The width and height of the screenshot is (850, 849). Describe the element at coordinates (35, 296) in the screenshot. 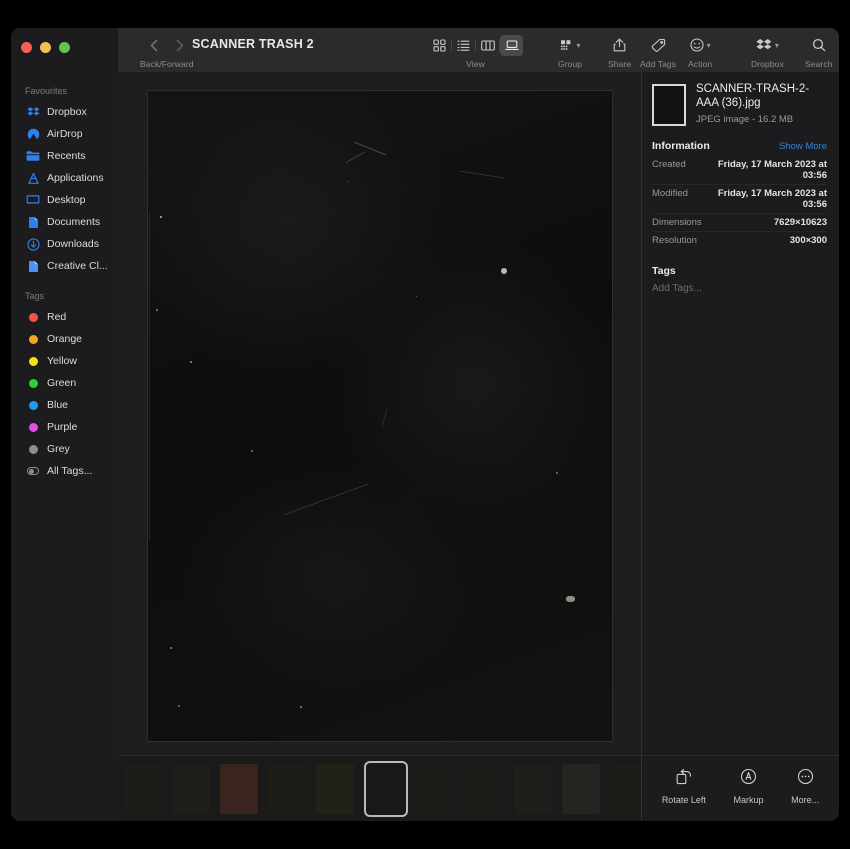

I see `sidebar-section-header-tags: Tags` at that location.